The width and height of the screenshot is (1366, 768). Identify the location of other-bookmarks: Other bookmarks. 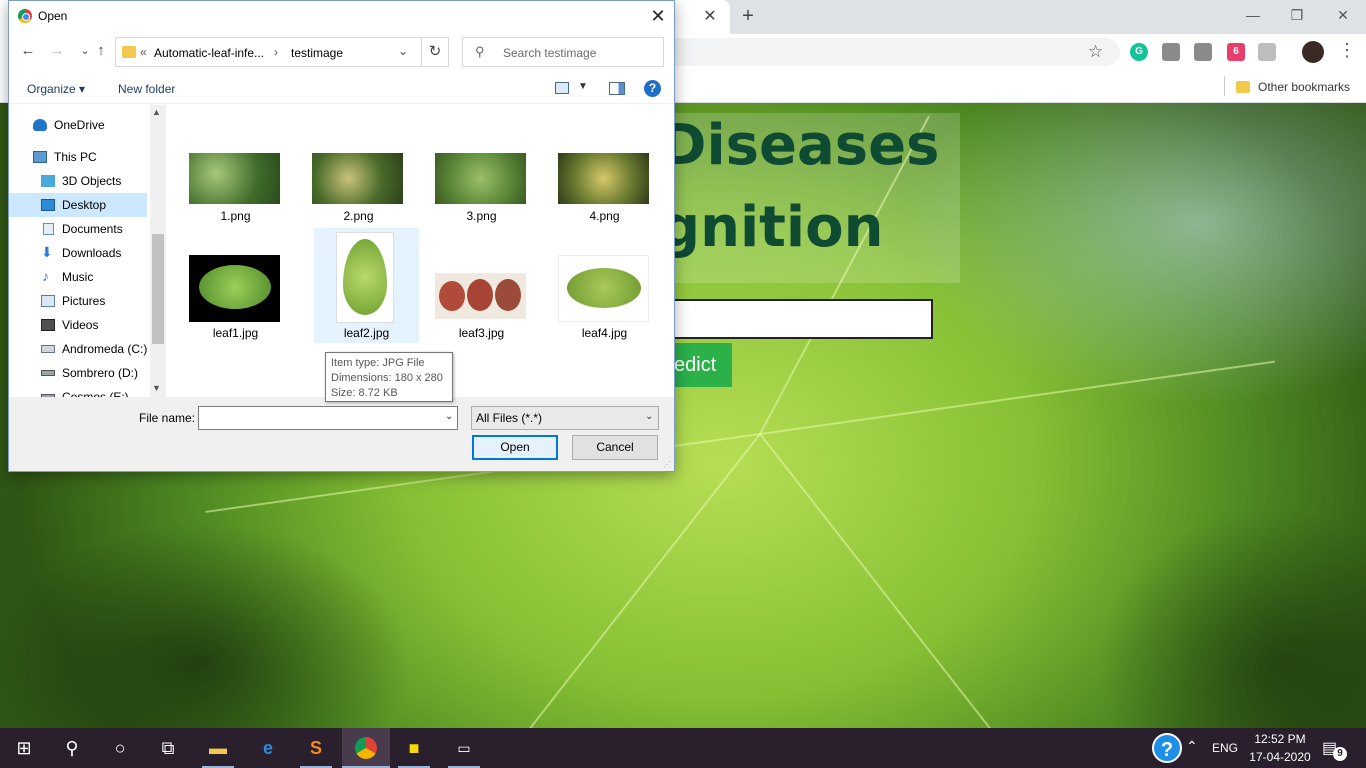
(1293, 87).